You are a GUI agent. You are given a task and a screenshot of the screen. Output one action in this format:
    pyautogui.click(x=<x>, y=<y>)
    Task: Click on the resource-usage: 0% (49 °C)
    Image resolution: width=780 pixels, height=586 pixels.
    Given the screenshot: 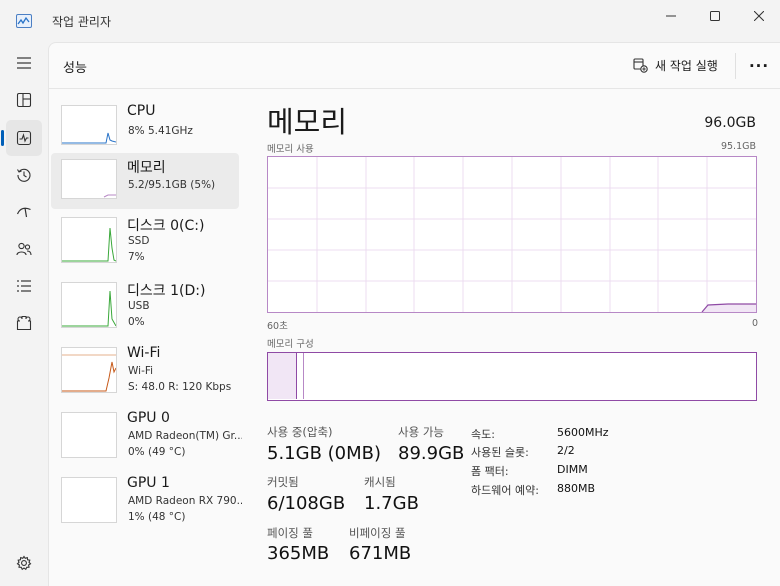 What is the action you would take?
    pyautogui.click(x=157, y=452)
    